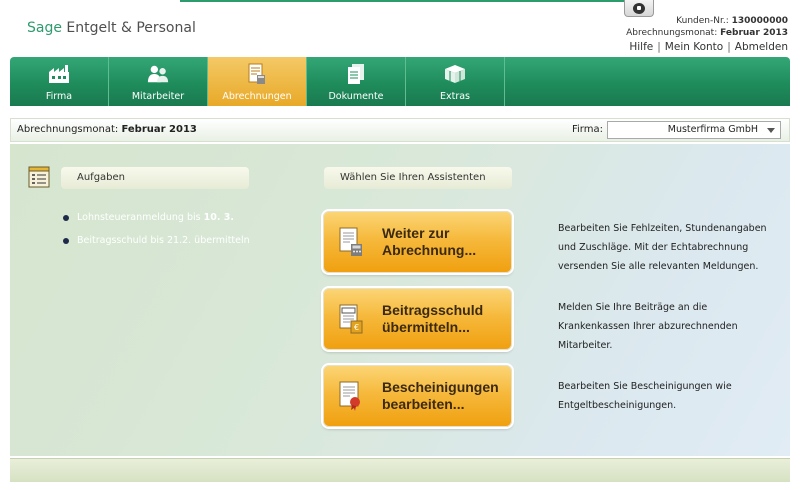 The image size is (800, 490). I want to click on nav-item-abrechnungen: Abrechnungen, so click(257, 81).